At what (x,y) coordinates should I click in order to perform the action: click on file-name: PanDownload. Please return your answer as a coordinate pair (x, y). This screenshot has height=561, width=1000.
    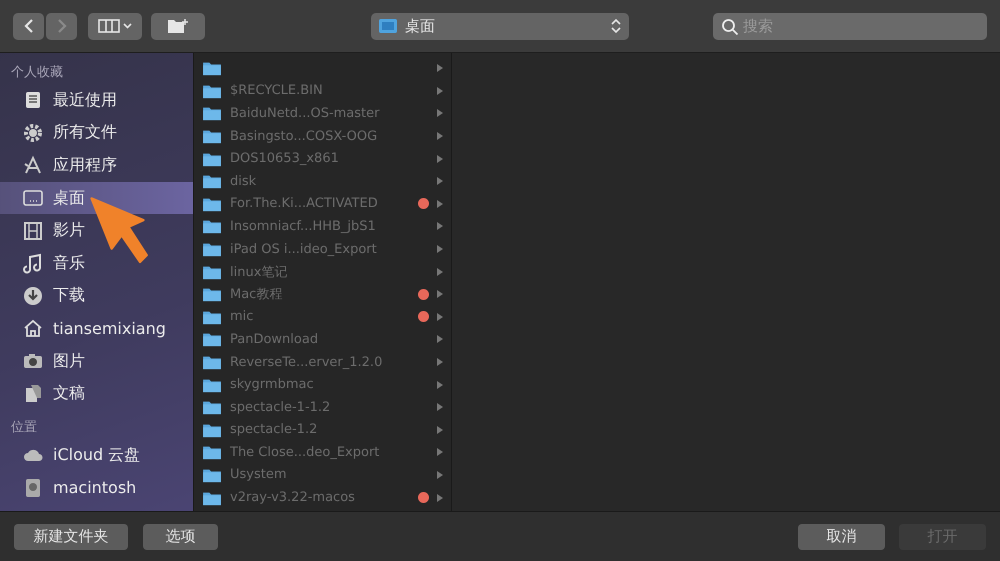
    Looking at the image, I should click on (275, 339).